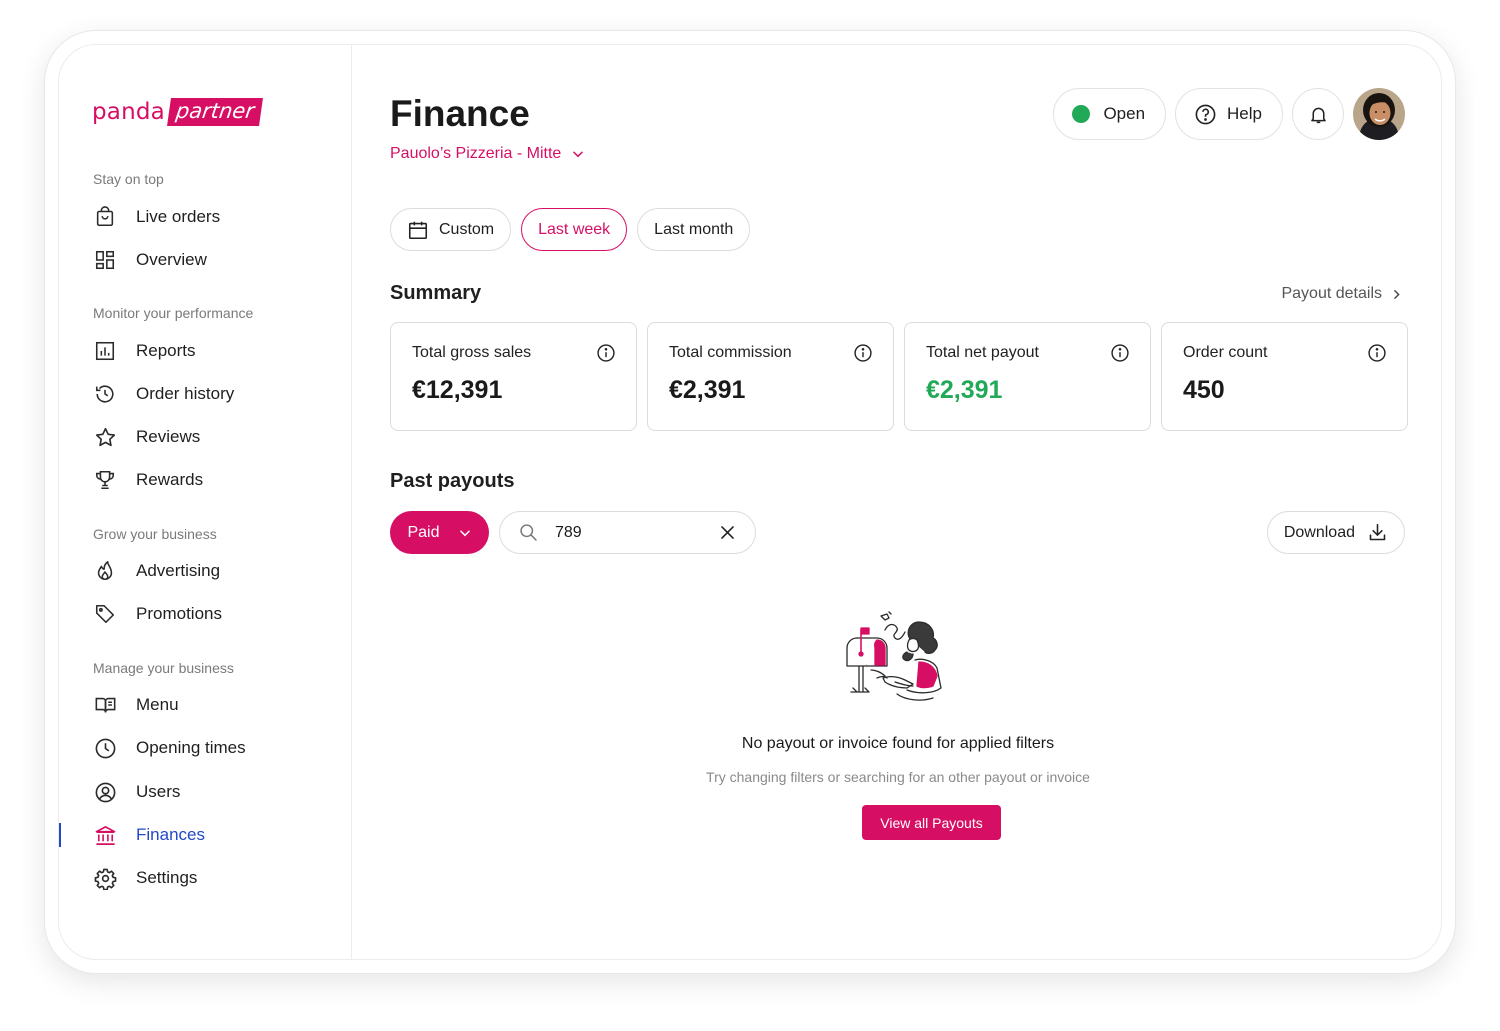  What do you see at coordinates (895, 661) in the screenshot?
I see `empty-state-illustration` at bounding box center [895, 661].